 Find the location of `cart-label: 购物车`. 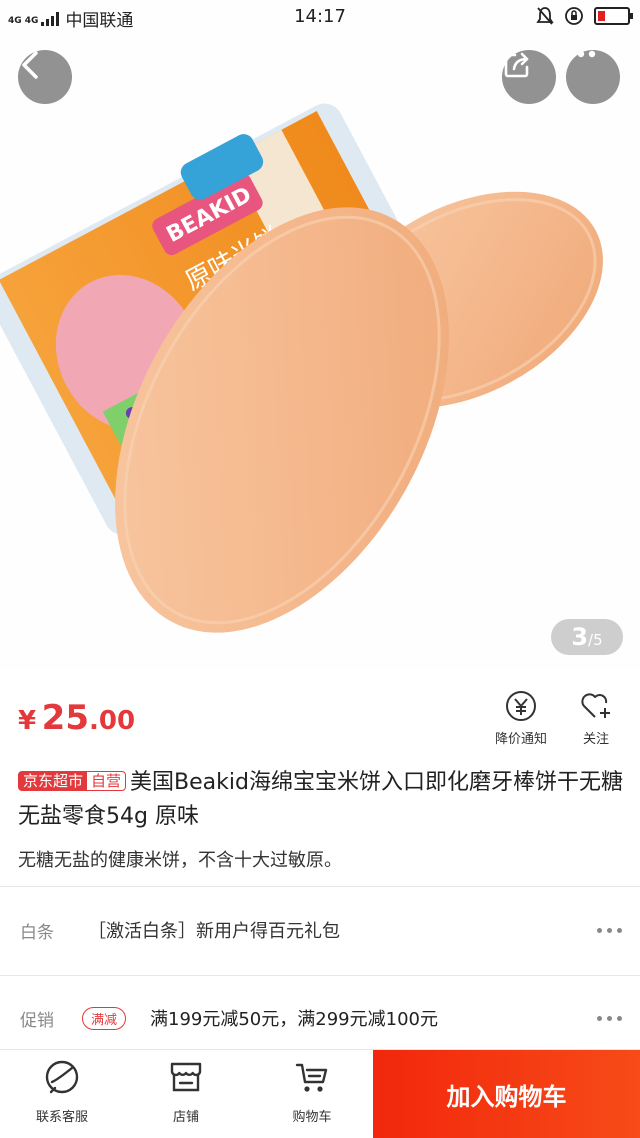

cart-label: 购物车 is located at coordinates (312, 1117).